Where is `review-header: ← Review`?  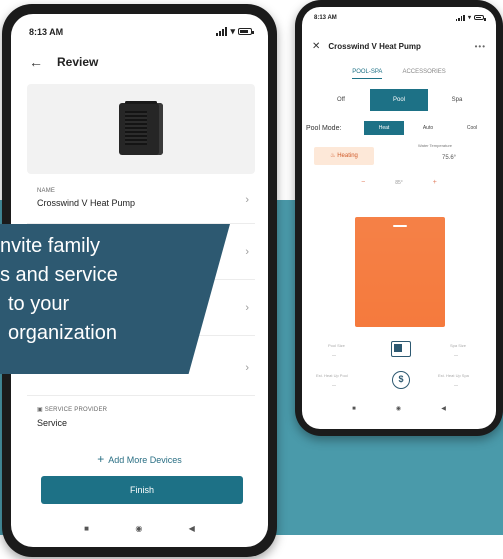
review-header: ← Review is located at coordinates (63, 62).